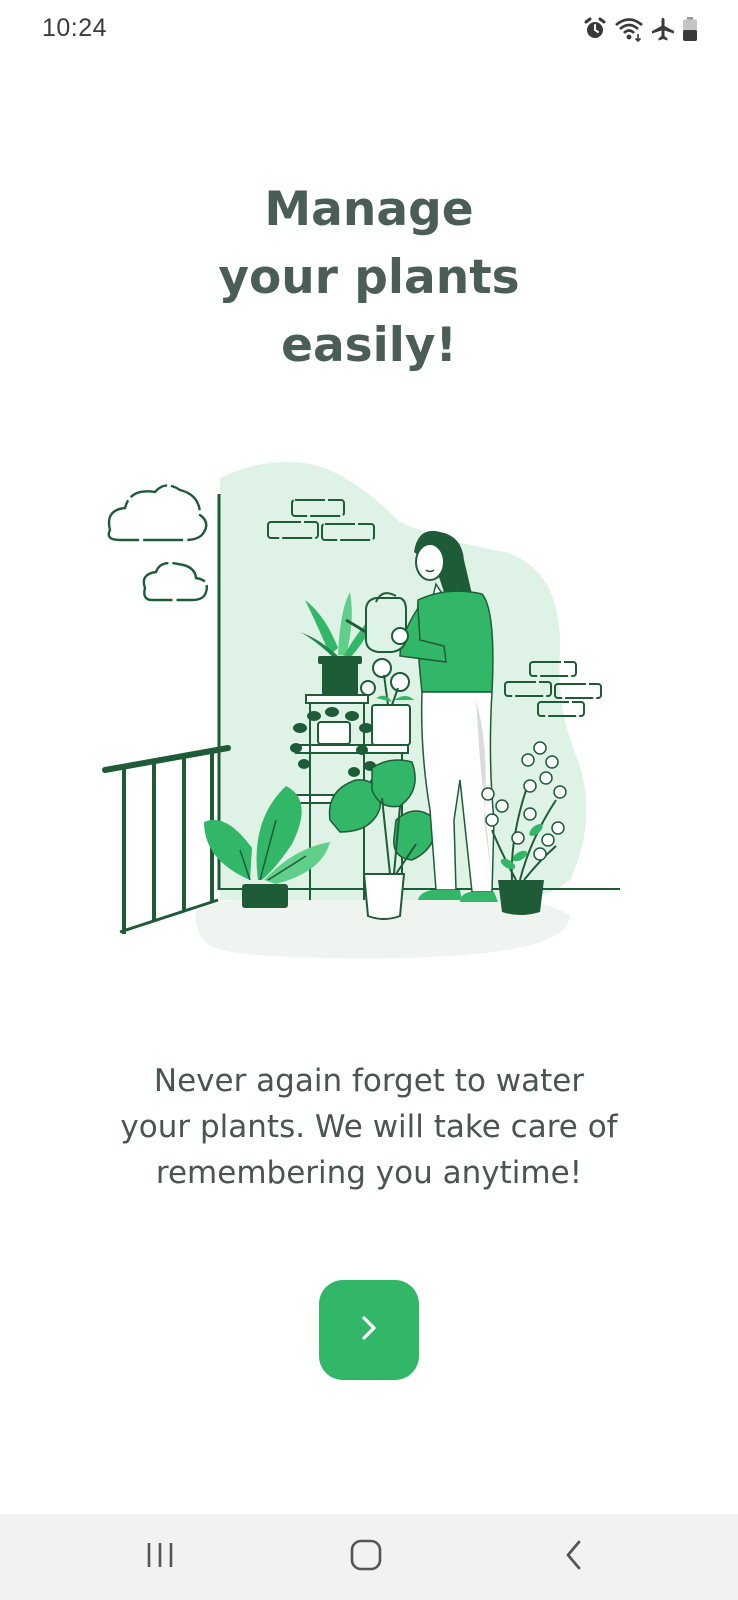 Image resolution: width=738 pixels, height=1600 pixels. Describe the element at coordinates (369, 209) in the screenshot. I see `title-line: Manage` at that location.